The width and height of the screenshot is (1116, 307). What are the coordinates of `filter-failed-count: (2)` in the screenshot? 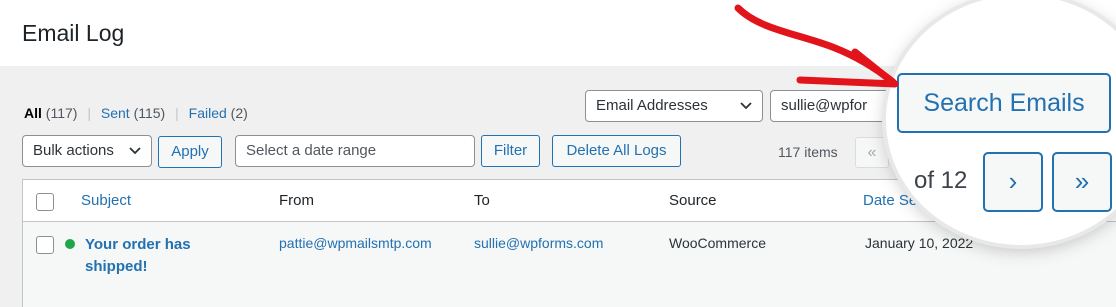 It's located at (239, 113).